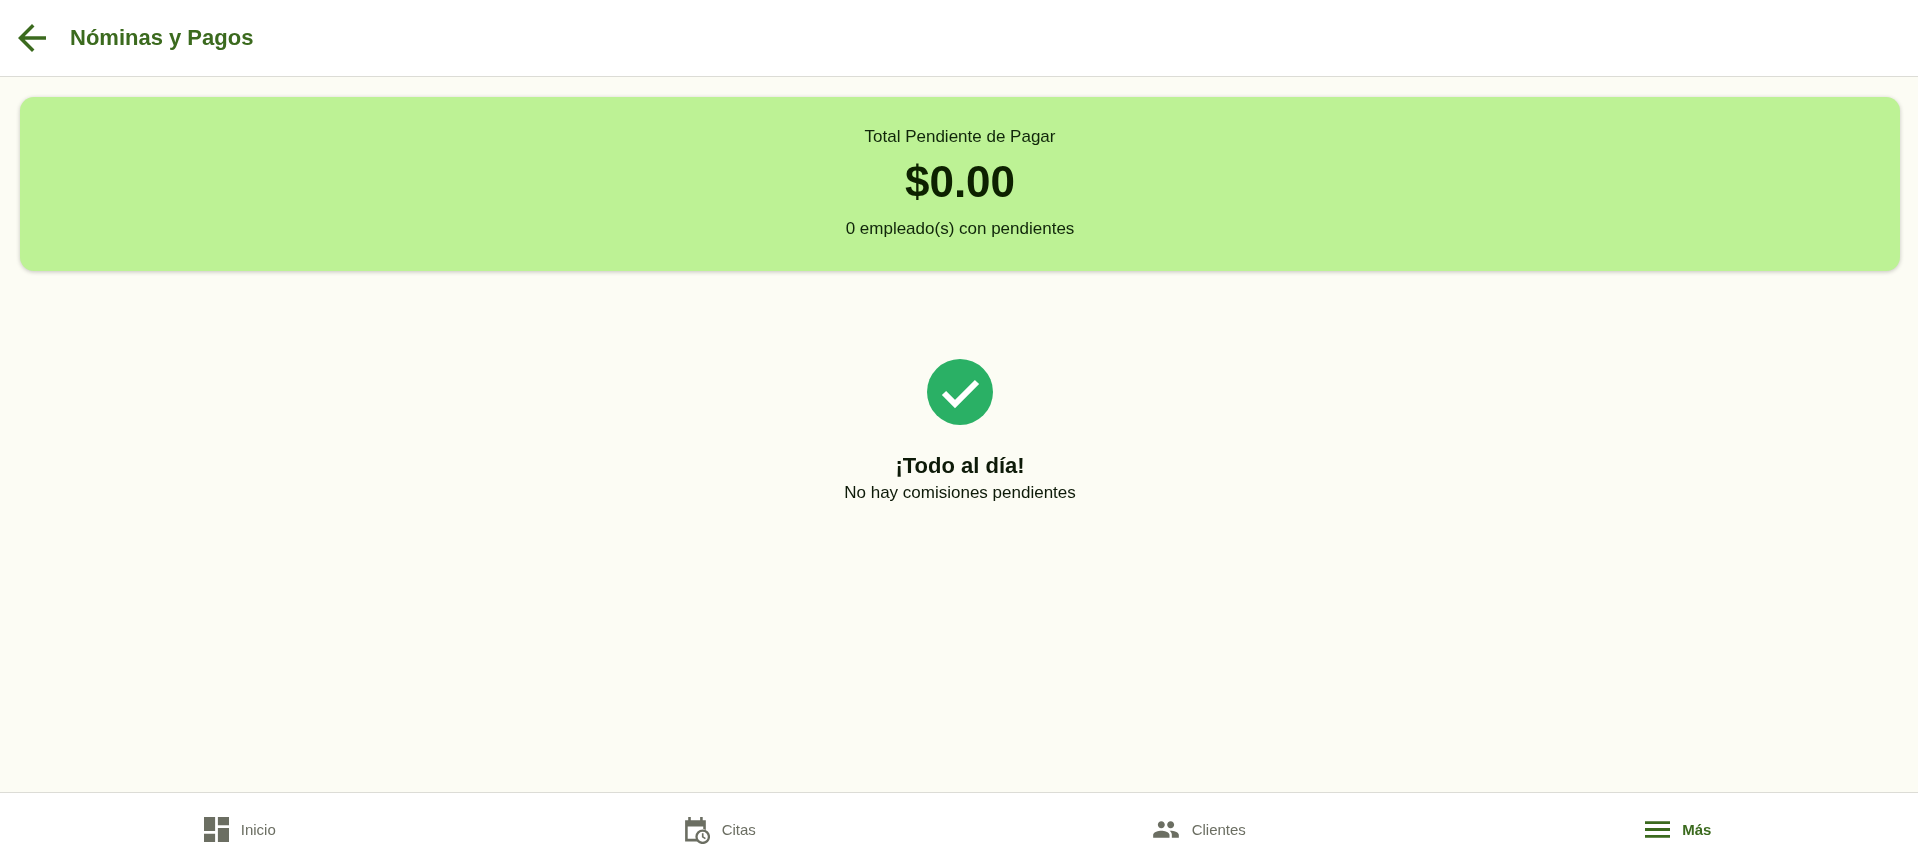  What do you see at coordinates (696, 829) in the screenshot?
I see `calendar-clock-icon` at bounding box center [696, 829].